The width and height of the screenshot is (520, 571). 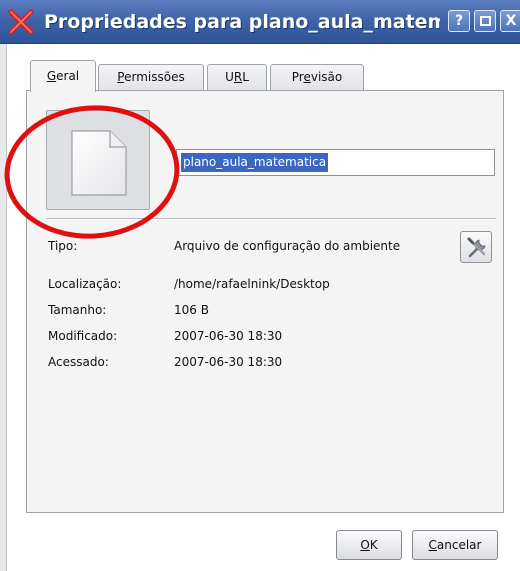 What do you see at coordinates (85, 284) in the screenshot?
I see `location-label: Localização:` at bounding box center [85, 284].